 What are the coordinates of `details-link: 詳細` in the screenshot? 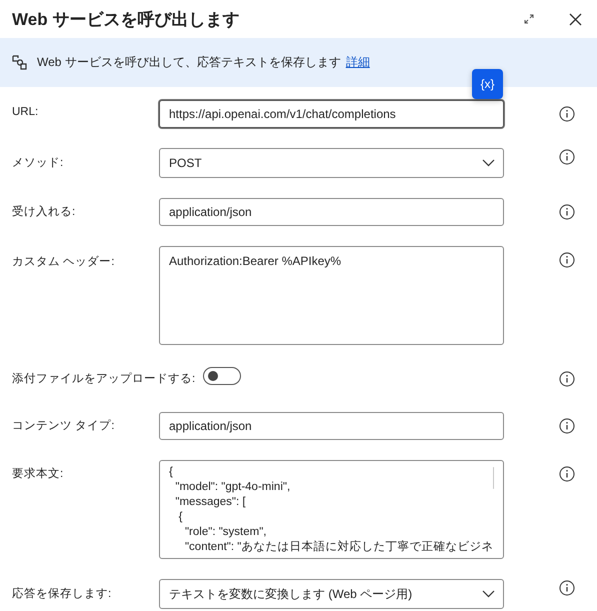 It's located at (358, 62).